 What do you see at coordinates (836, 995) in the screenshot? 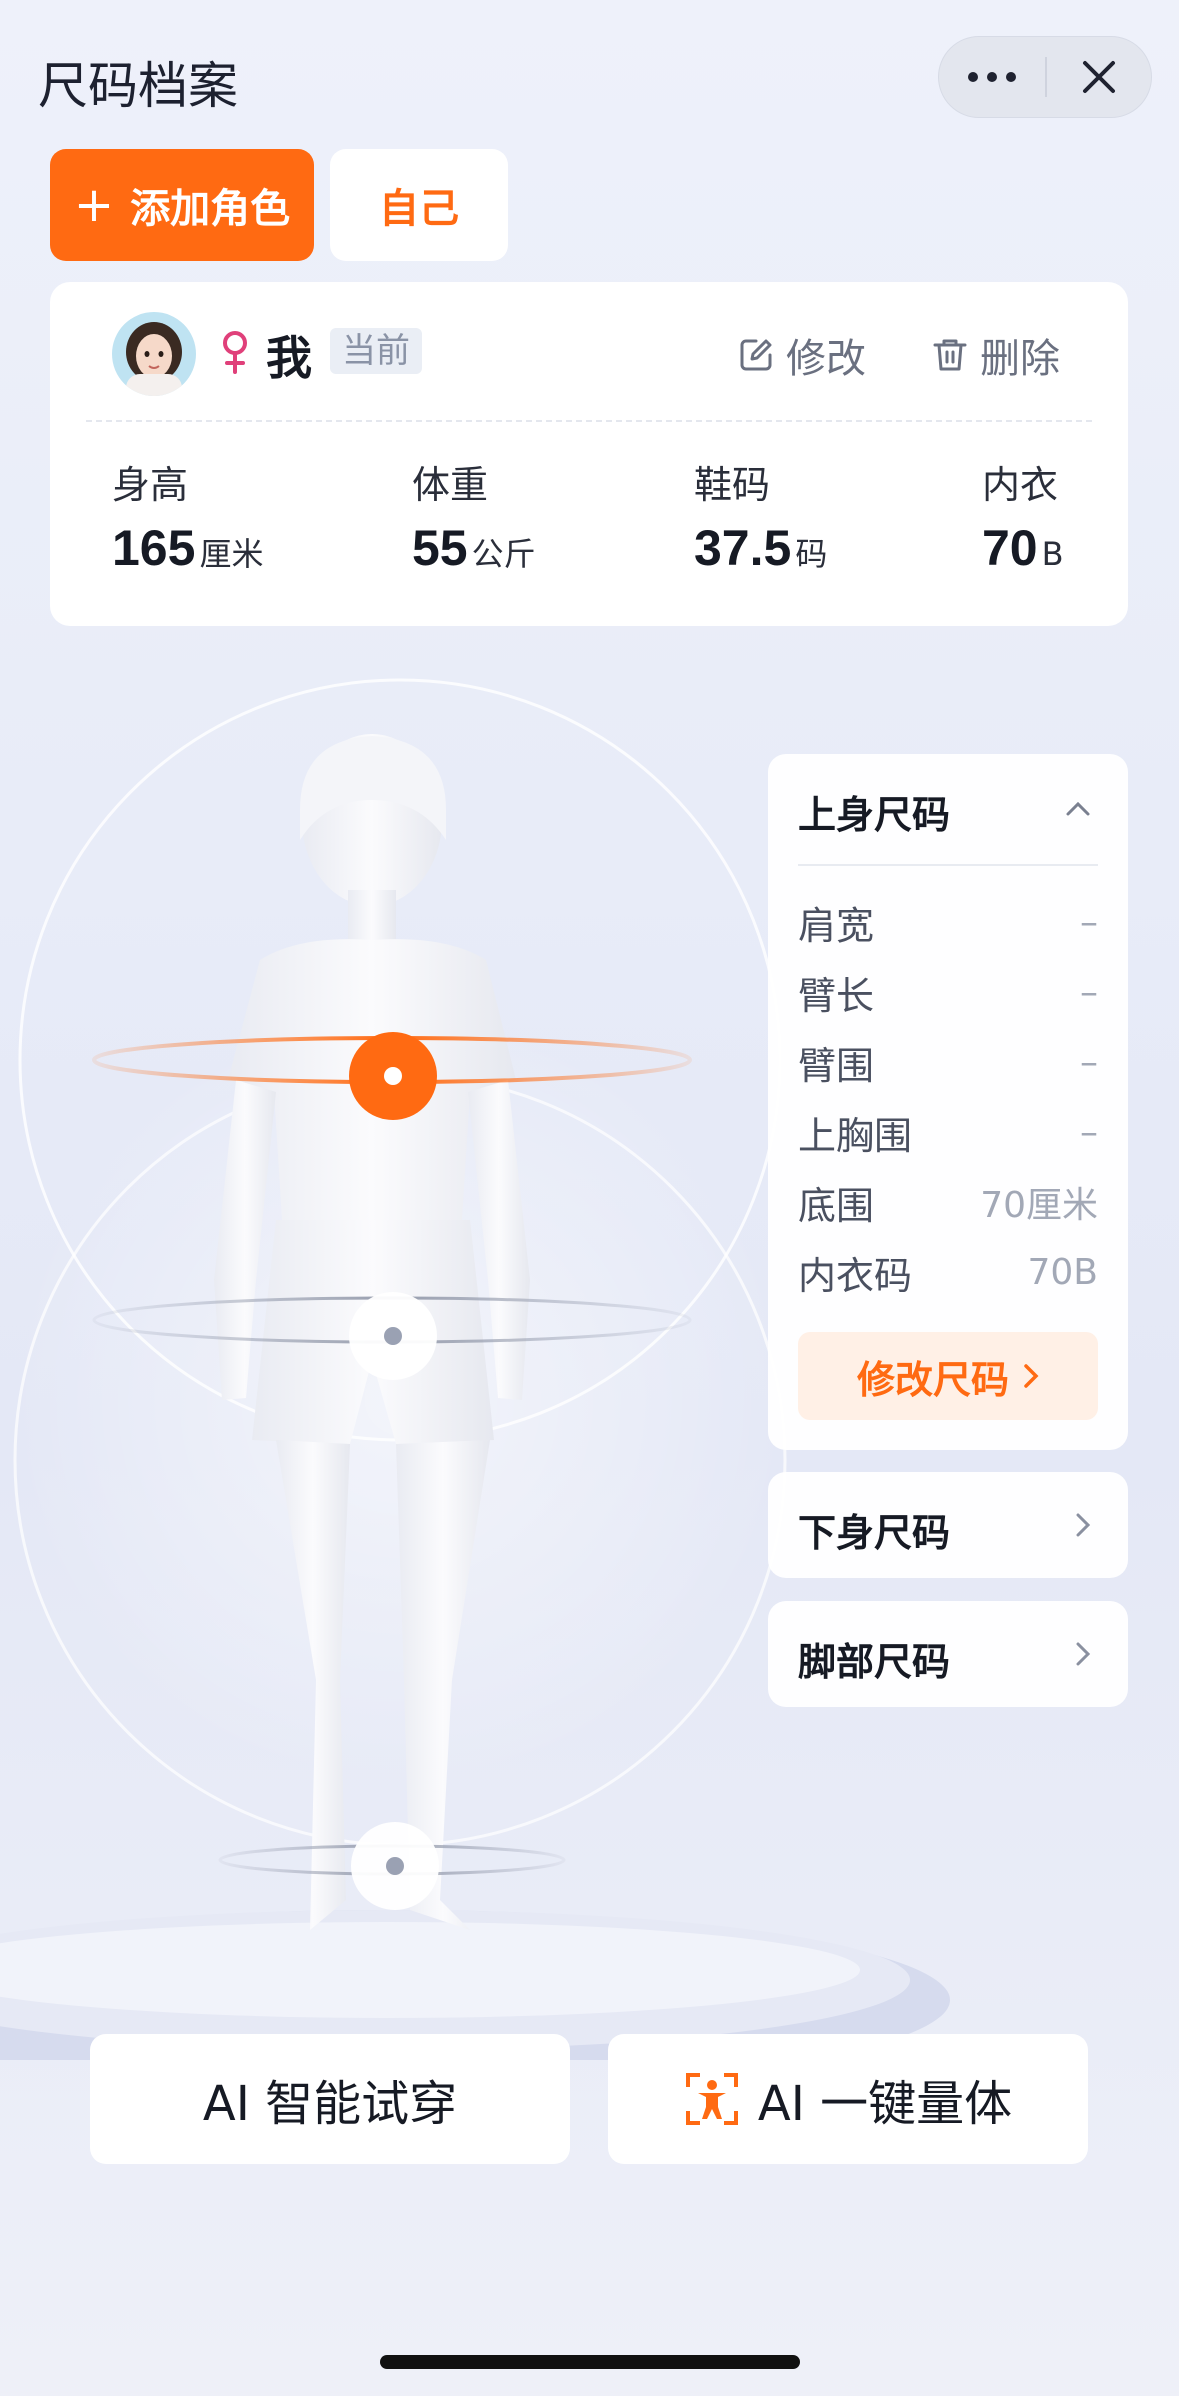
I see `size-label: 臂长` at bounding box center [836, 995].